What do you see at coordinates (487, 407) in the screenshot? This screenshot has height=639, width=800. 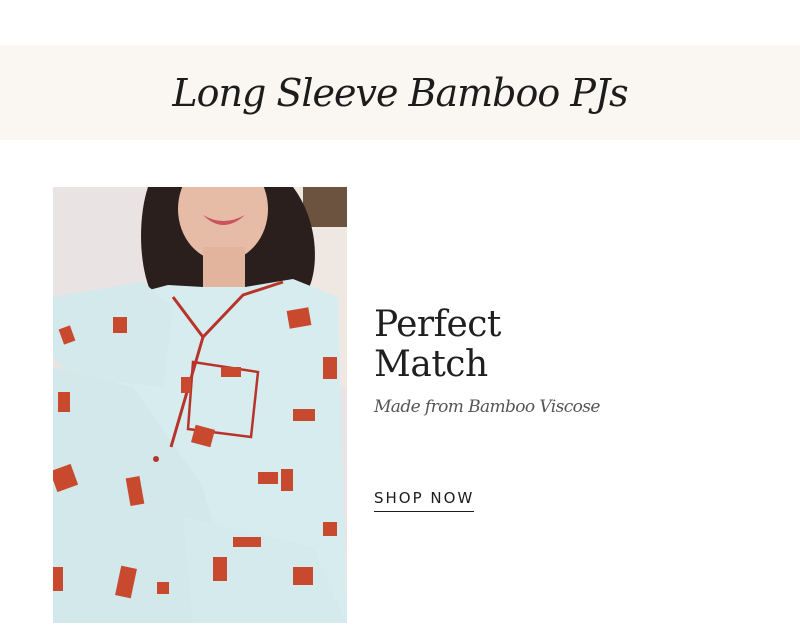 I see `feature-subhead: Made from Bamboo Viscose` at bounding box center [487, 407].